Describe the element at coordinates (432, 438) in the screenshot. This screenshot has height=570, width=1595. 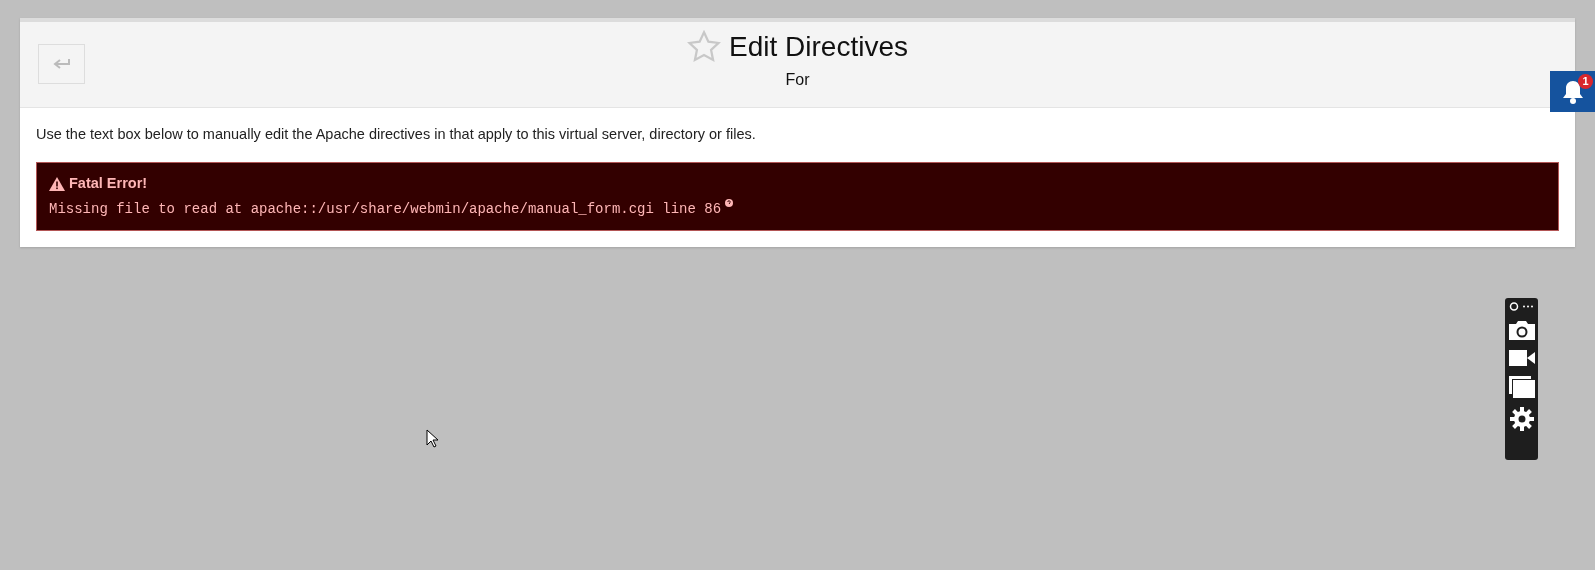
I see `mouse-pointer-icon` at that location.